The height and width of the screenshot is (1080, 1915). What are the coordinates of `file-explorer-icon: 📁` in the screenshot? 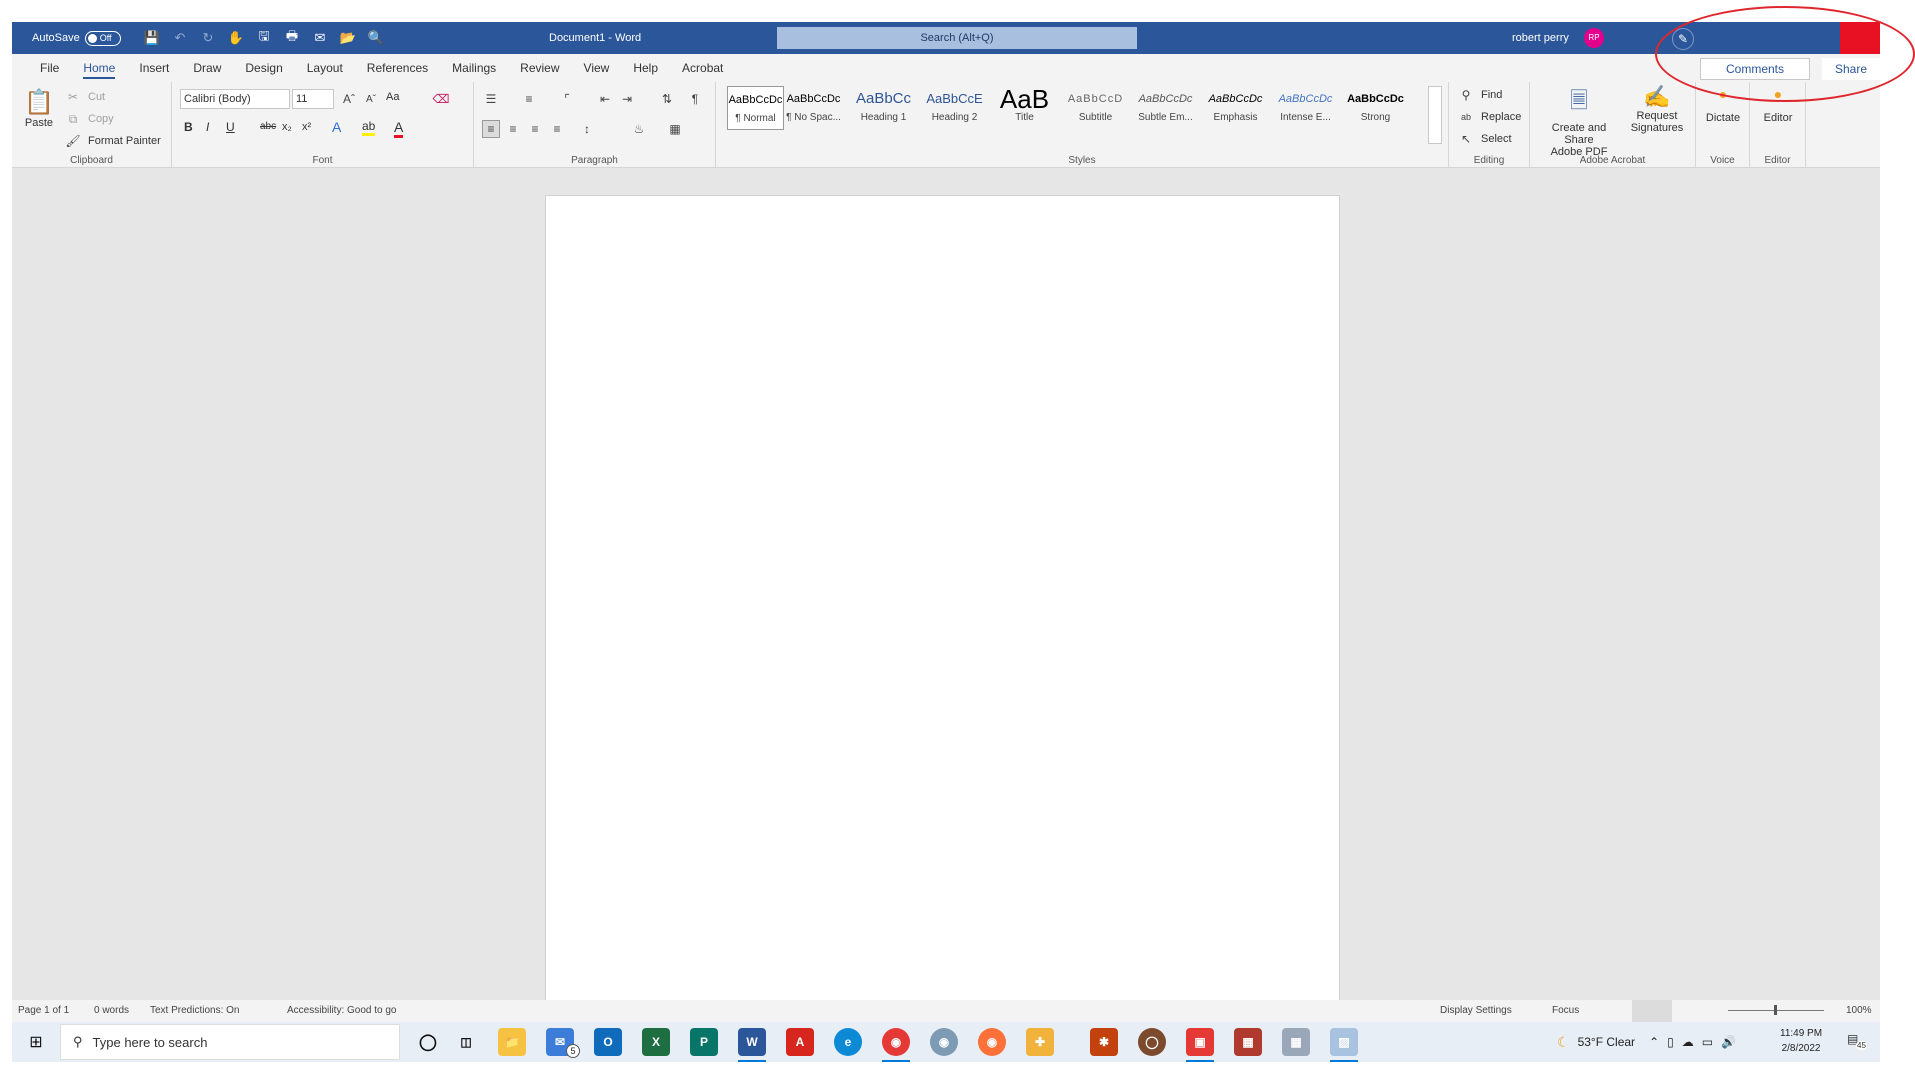 It's located at (512, 1042).